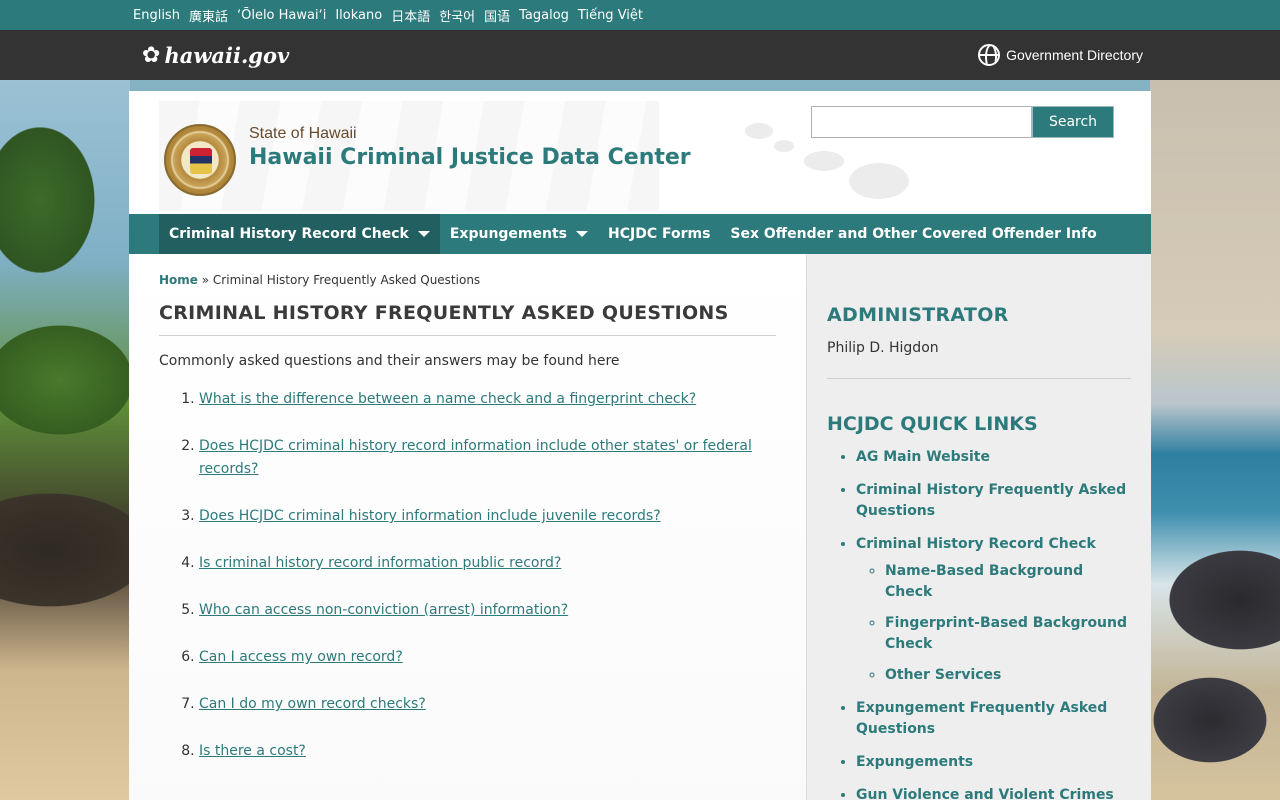 Image resolution: width=1280 pixels, height=800 pixels. I want to click on quick-link-item: Expungements, so click(993, 762).